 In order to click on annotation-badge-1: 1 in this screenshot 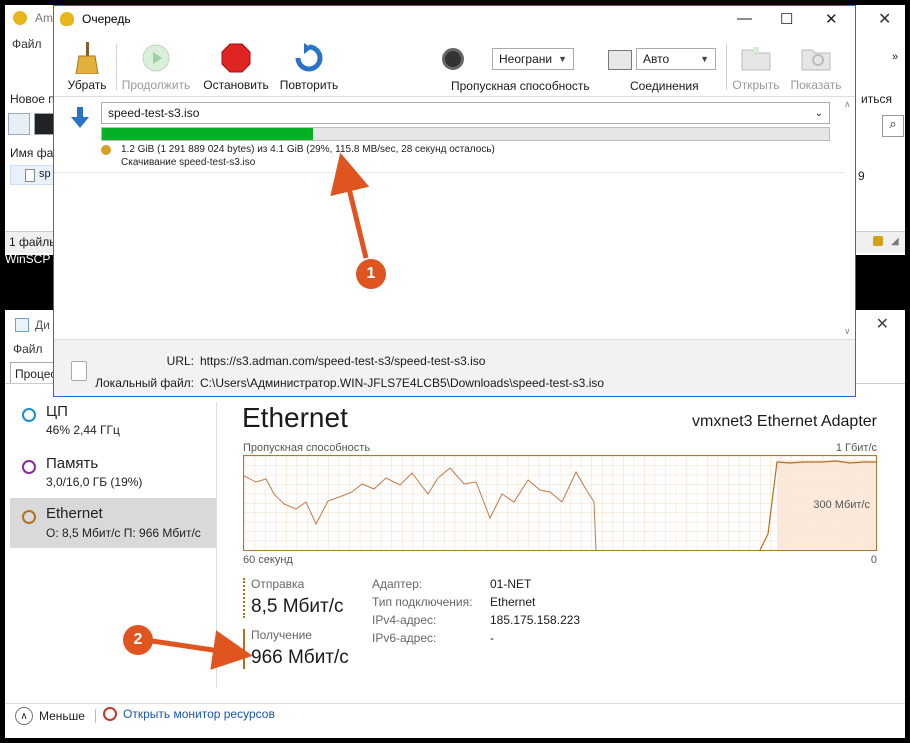, I will do `click(371, 274)`.